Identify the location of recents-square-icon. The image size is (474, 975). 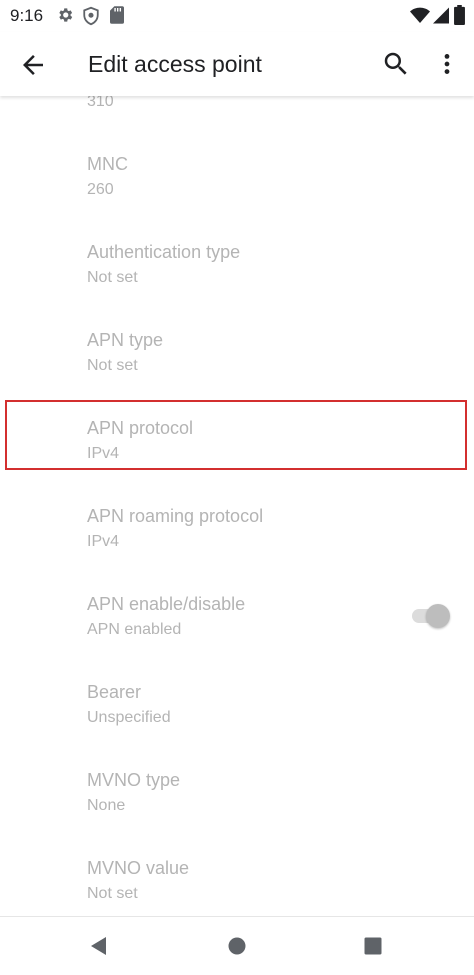
(373, 946).